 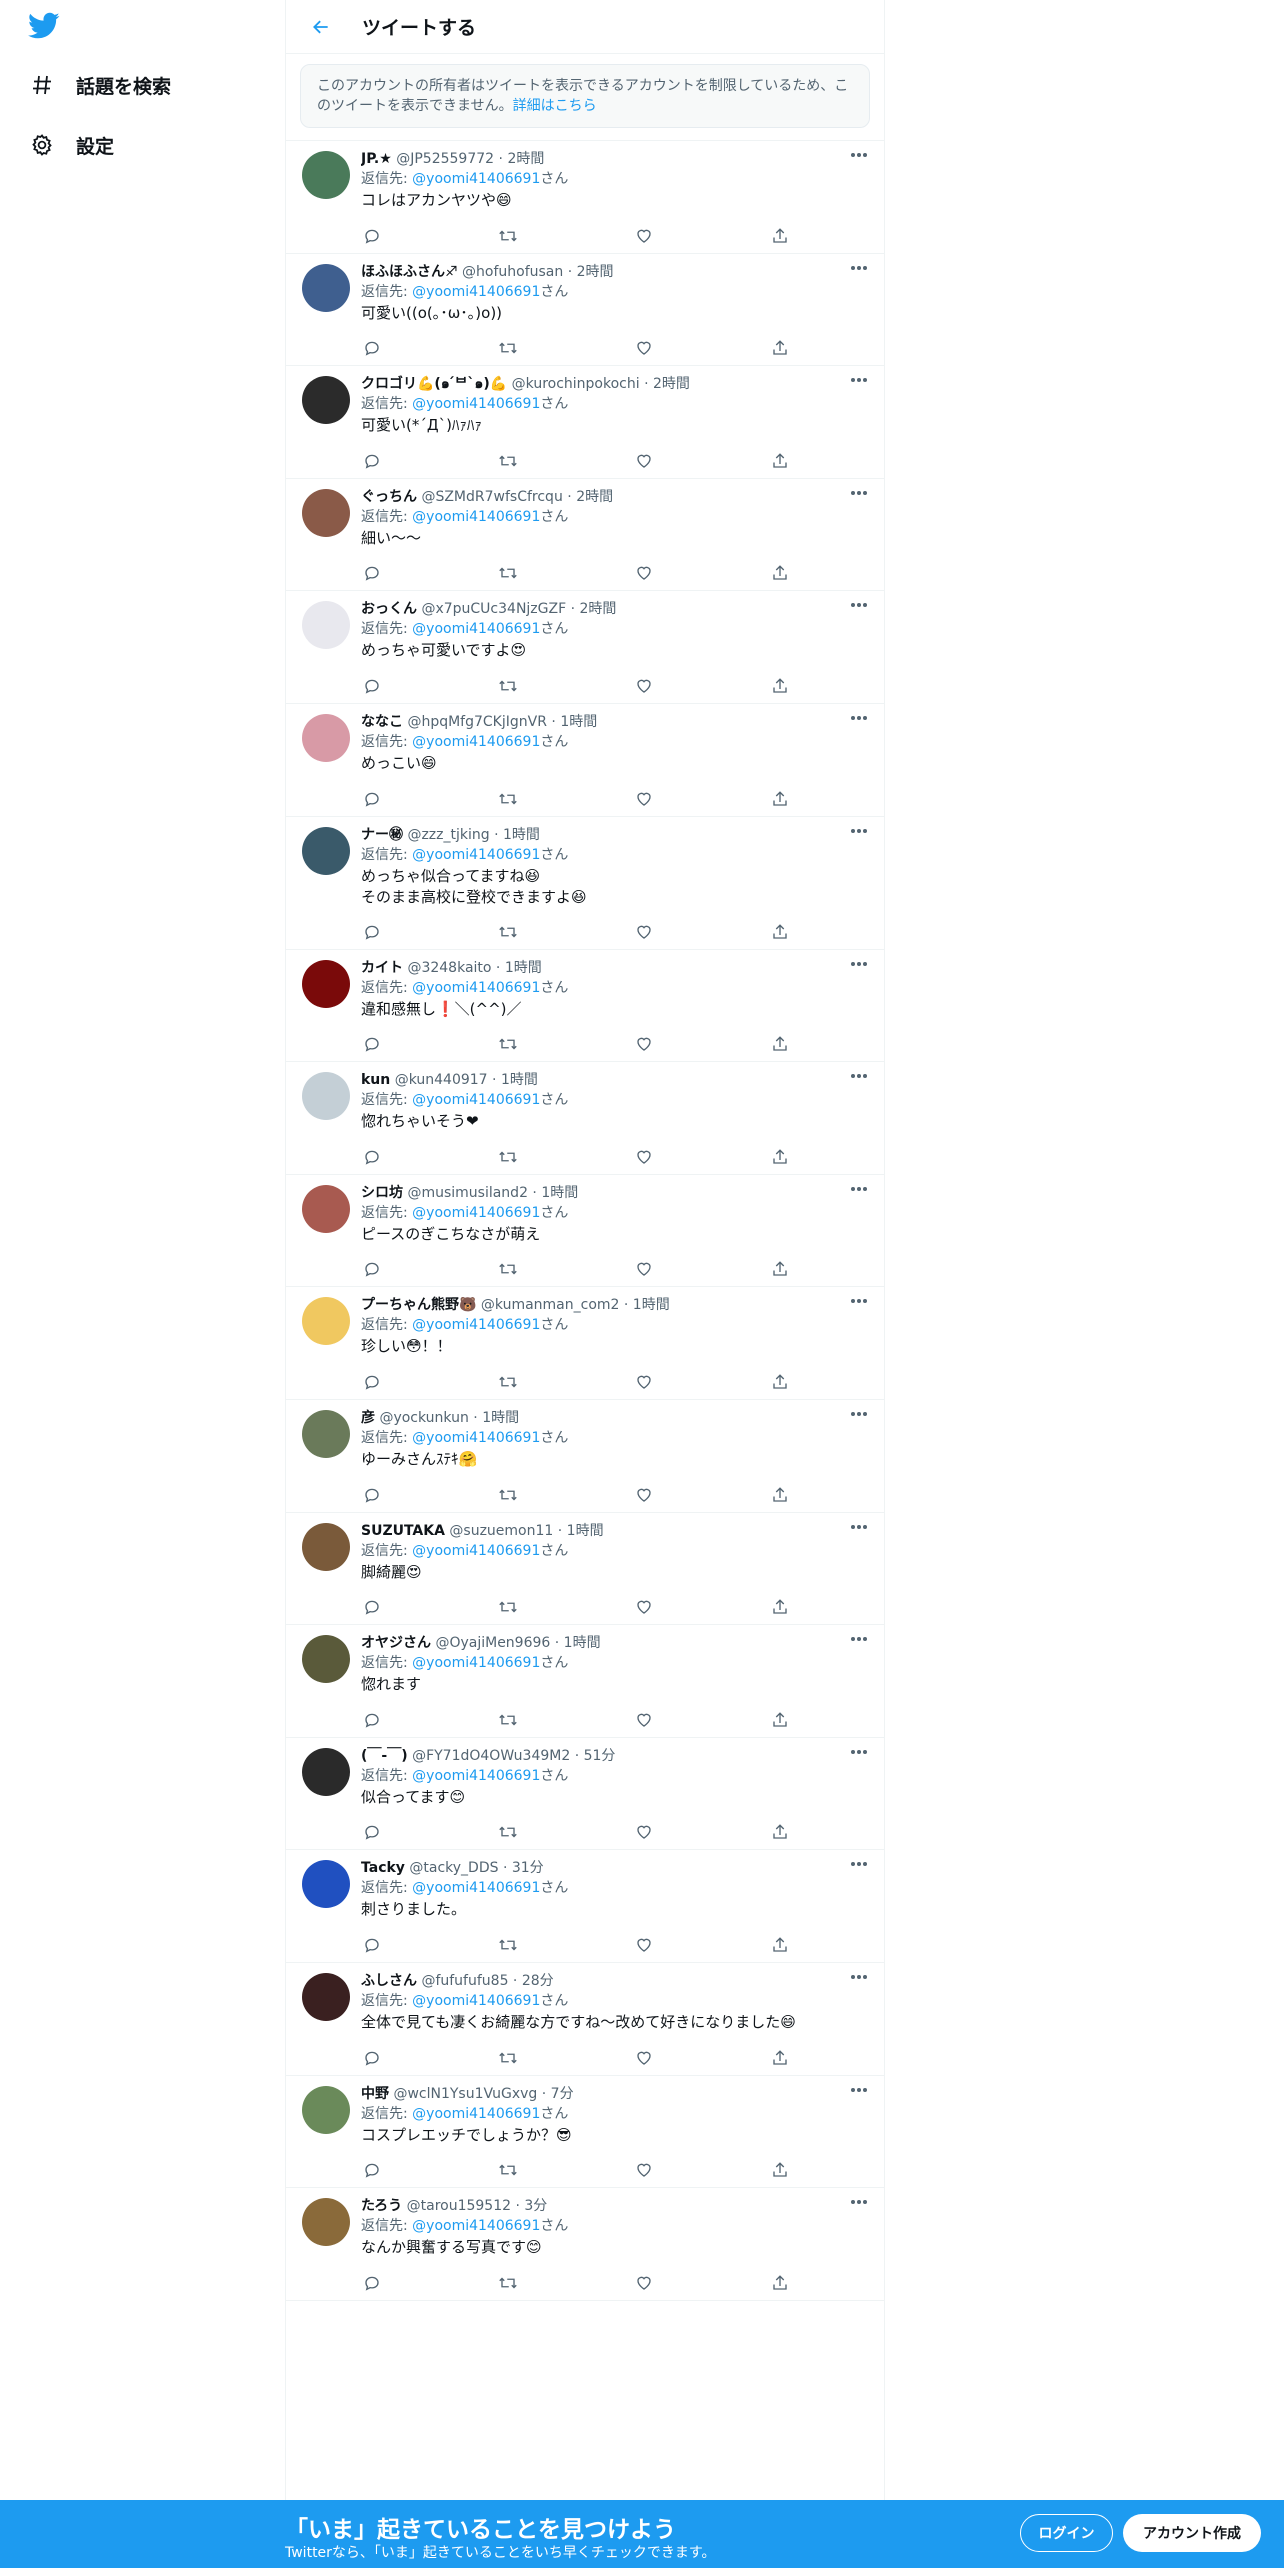 What do you see at coordinates (501, 1531) in the screenshot?
I see `user-handle: @suzuemon11` at bounding box center [501, 1531].